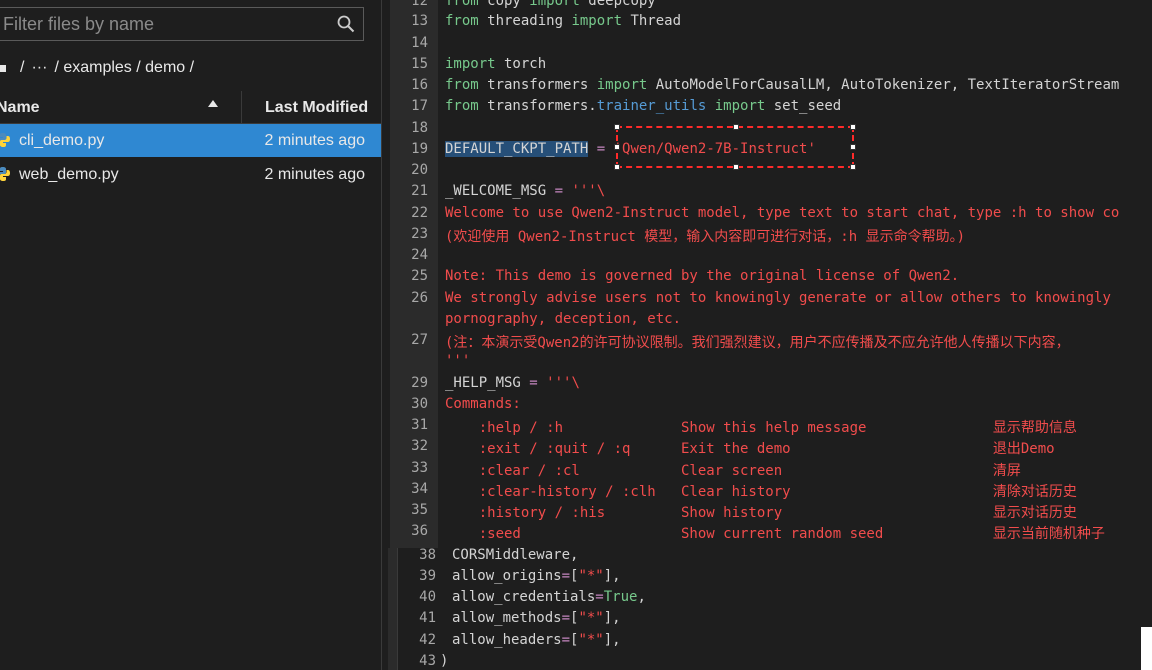 Image resolution: width=1152 pixels, height=670 pixels. I want to click on line-number: 26, so click(419, 298).